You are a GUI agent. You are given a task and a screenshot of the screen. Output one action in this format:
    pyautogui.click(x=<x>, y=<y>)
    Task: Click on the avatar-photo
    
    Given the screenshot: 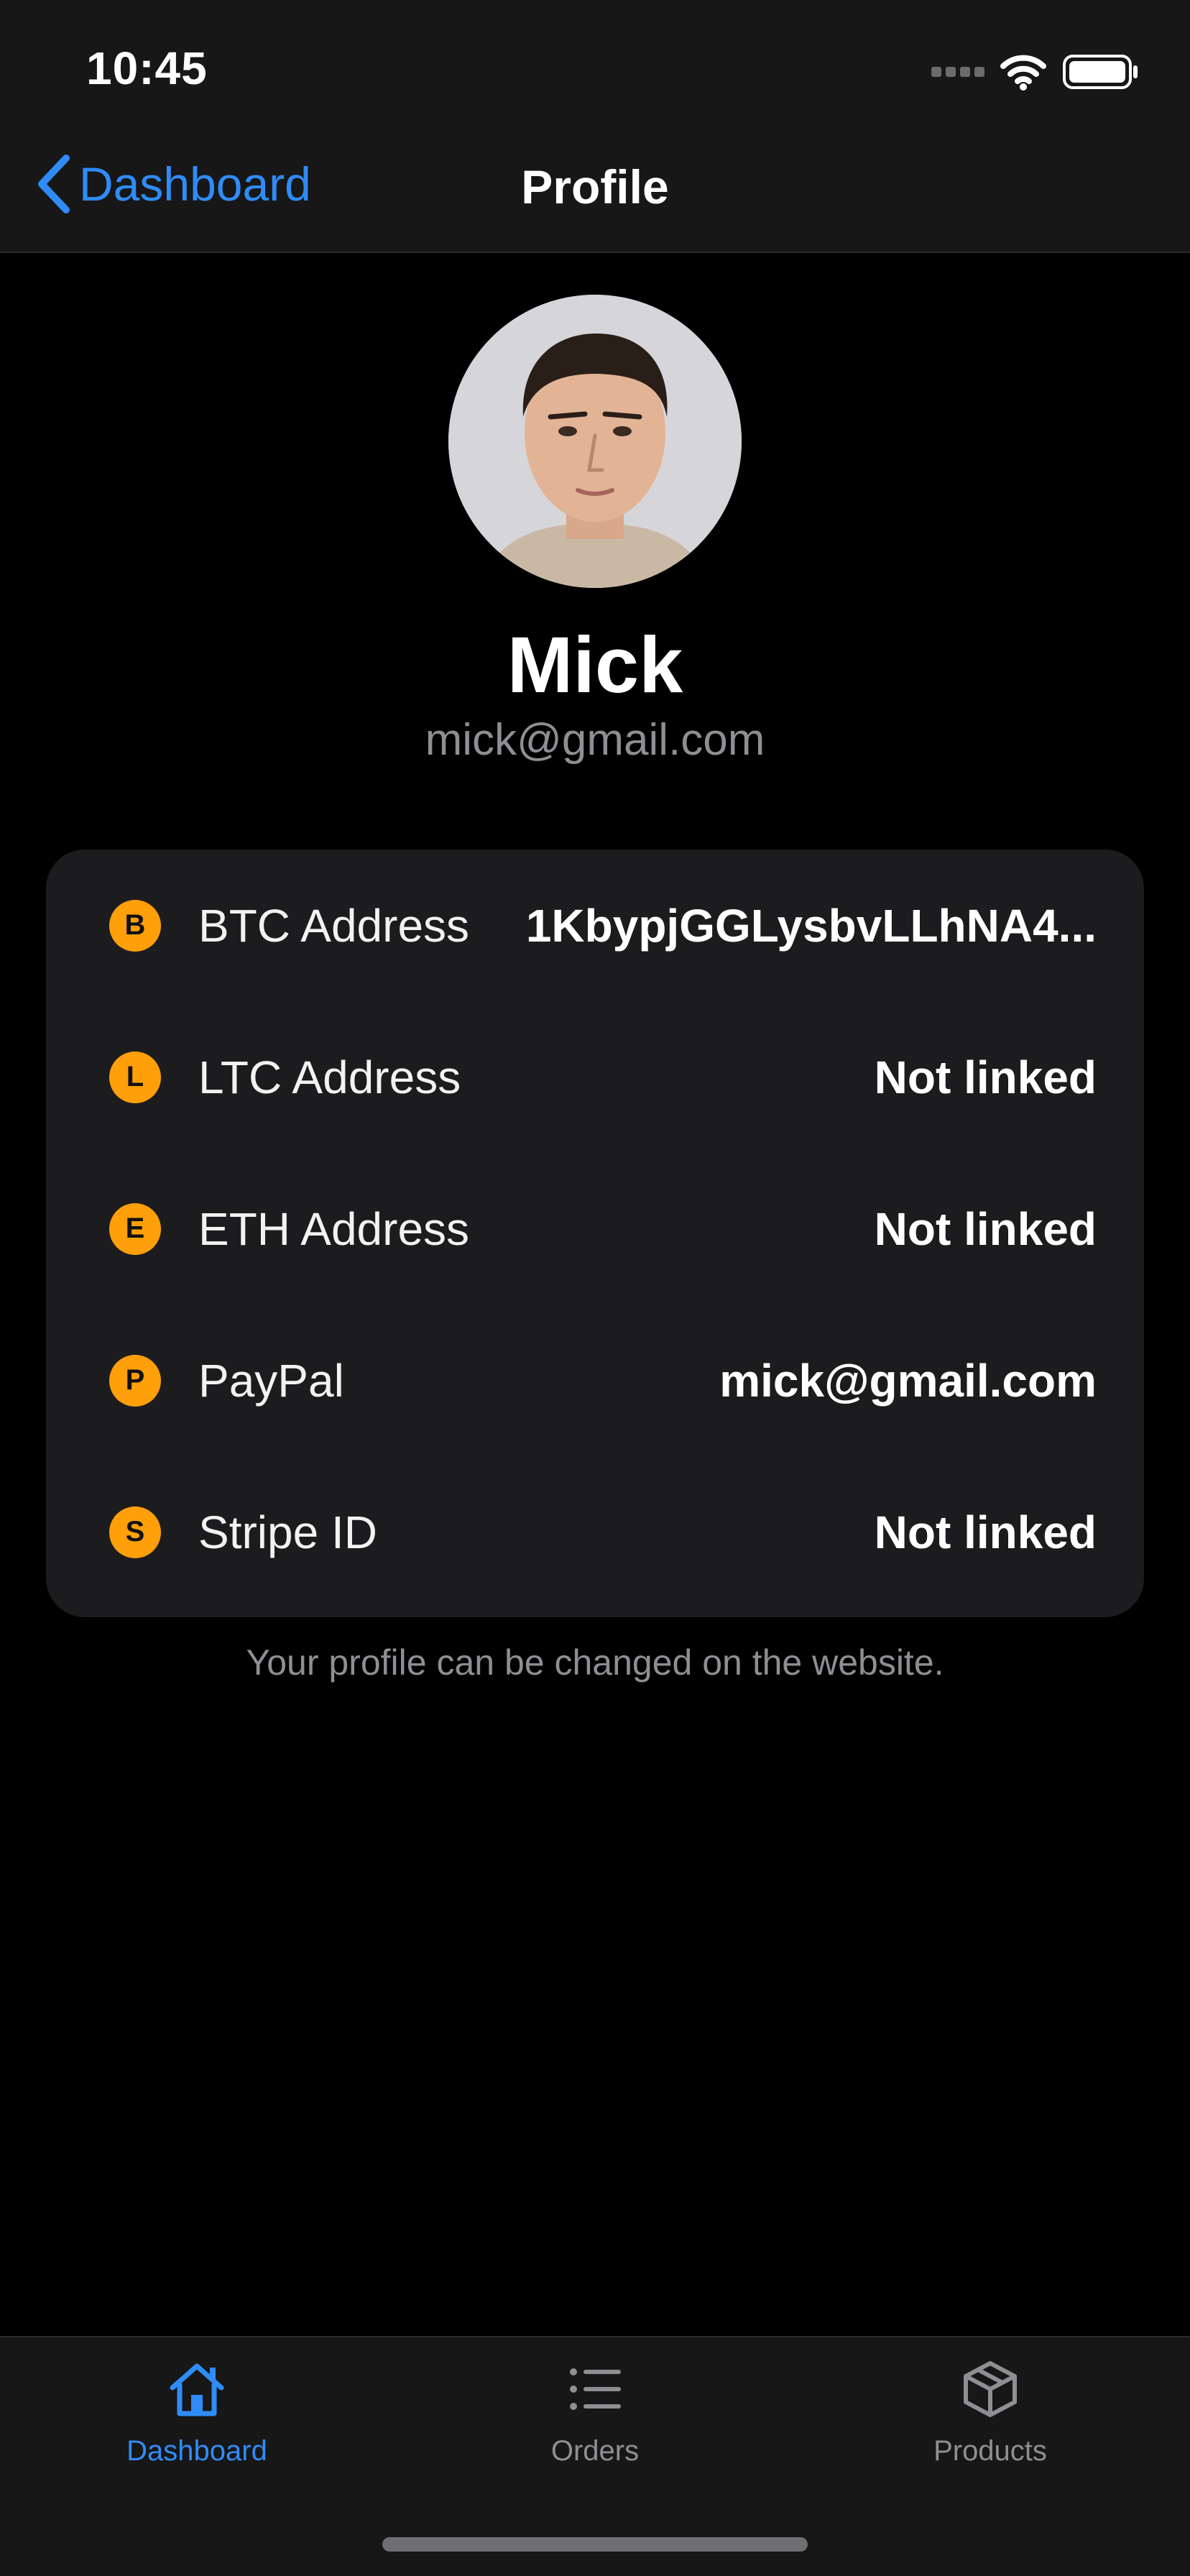 What is the action you would take?
    pyautogui.click(x=595, y=441)
    